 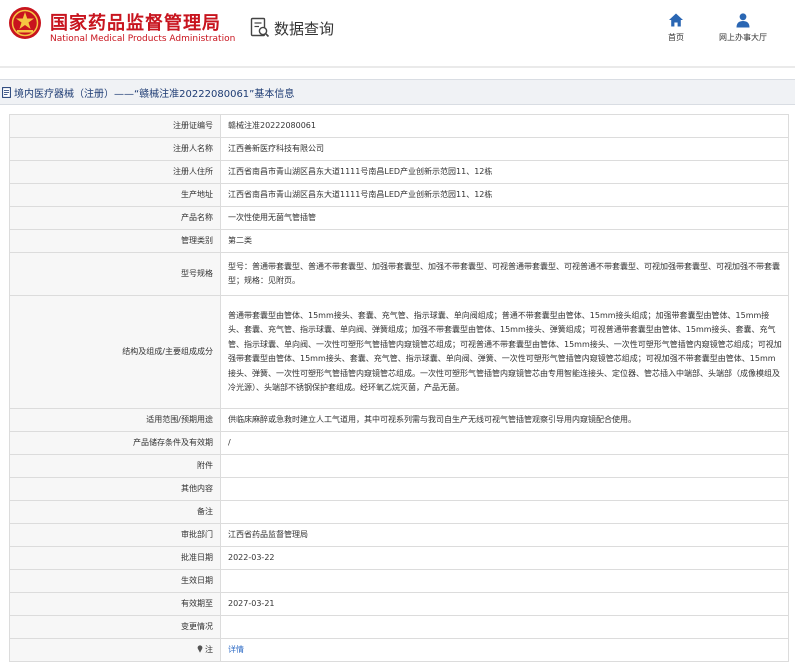 I want to click on nav-home-label: 首页, so click(x=676, y=37).